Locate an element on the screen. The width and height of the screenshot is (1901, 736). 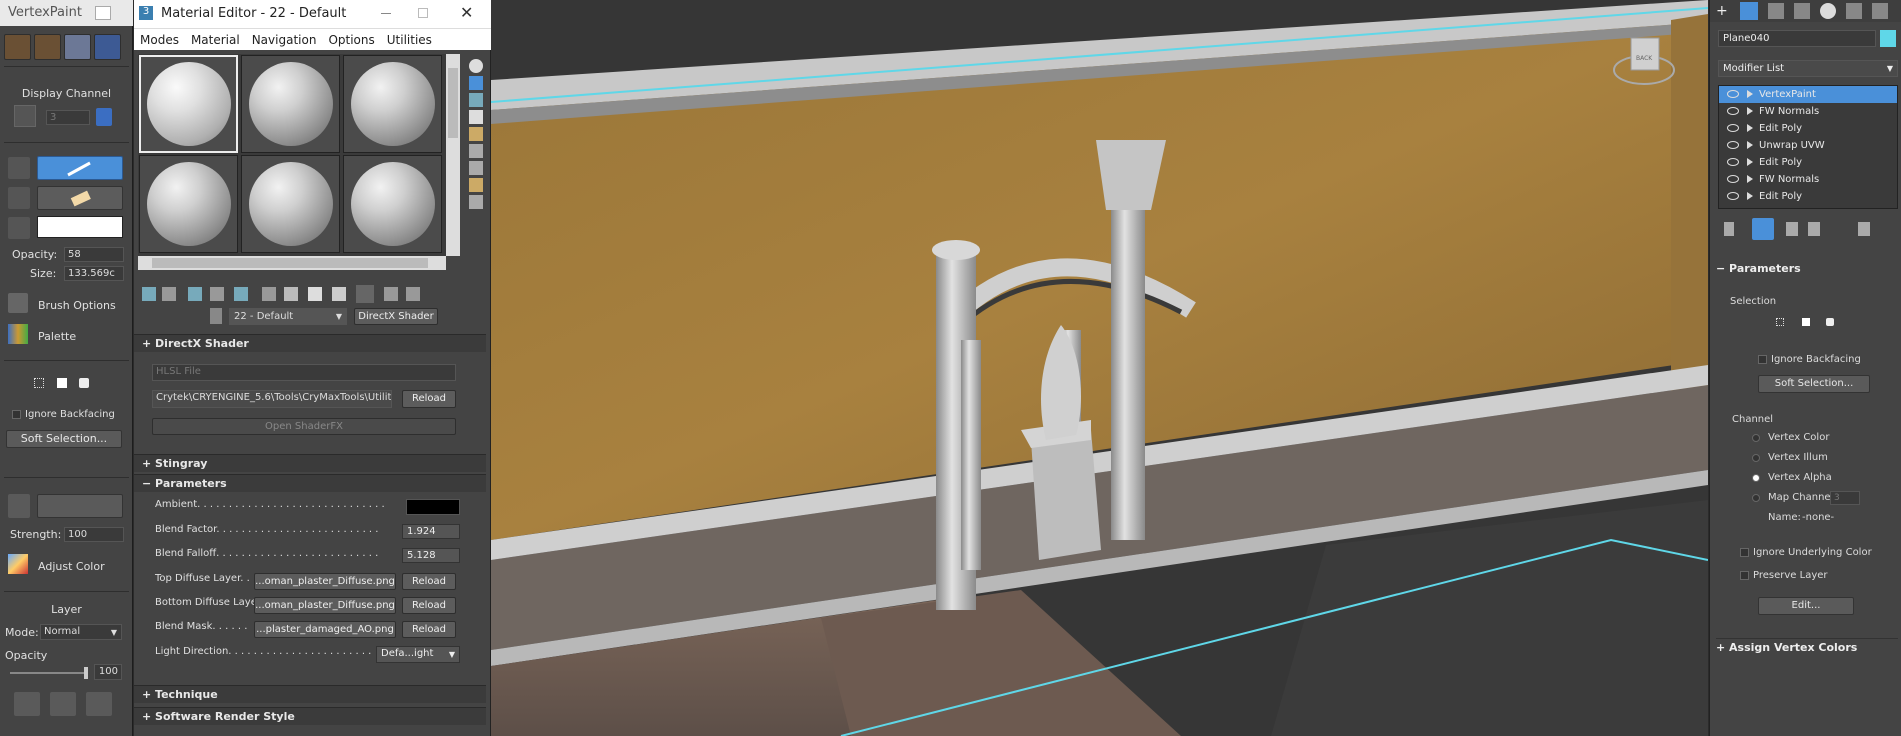
display-cube-icon is located at coordinates (25, 116).